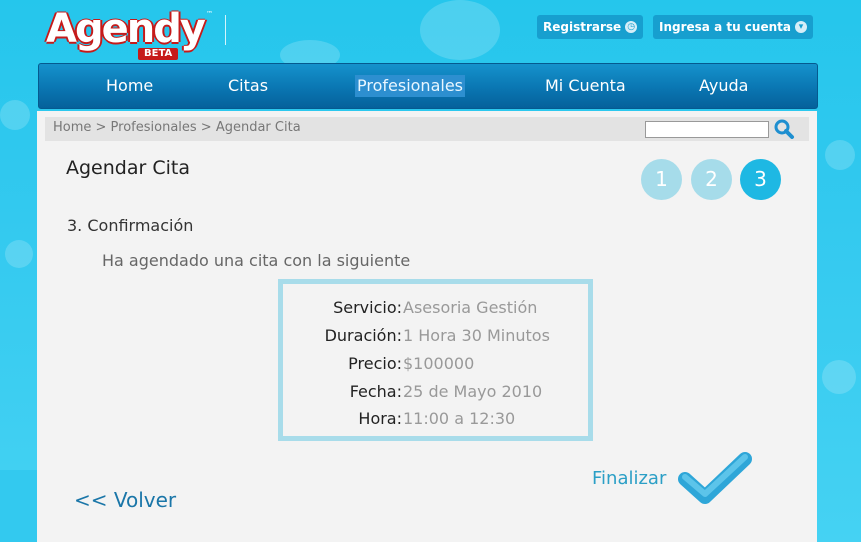 The width and height of the screenshot is (861, 542). I want to click on summary-row-hora: Hora: 11:00 a 12:30, so click(435, 419).